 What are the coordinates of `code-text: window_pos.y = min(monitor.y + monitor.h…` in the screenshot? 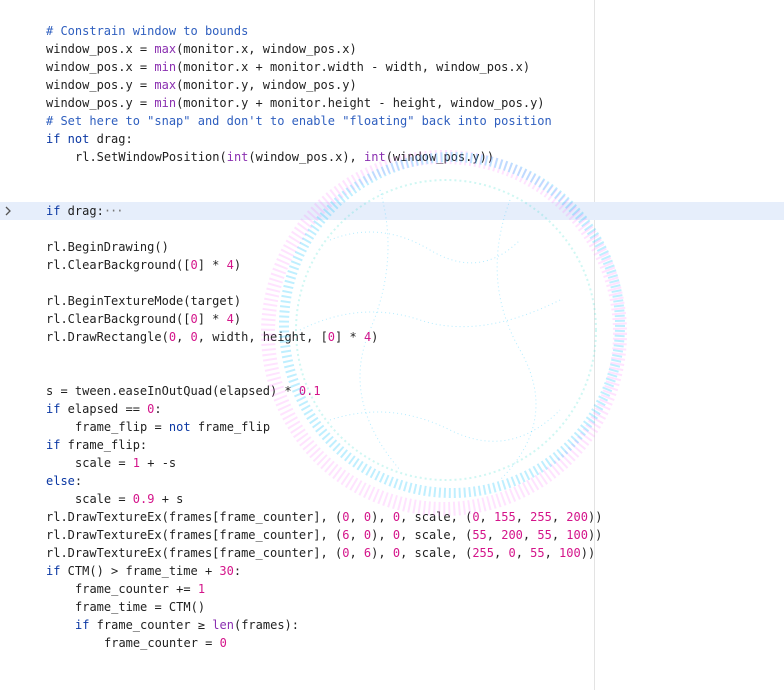 It's located at (295, 103).